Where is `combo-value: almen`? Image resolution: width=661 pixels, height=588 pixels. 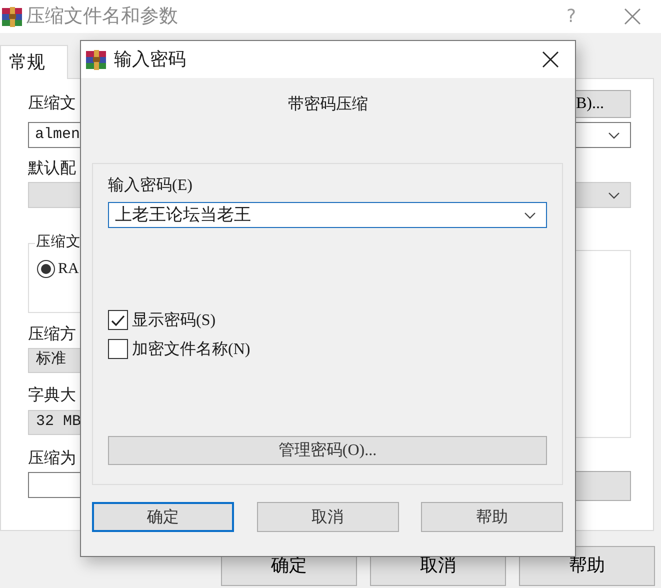
combo-value: almen is located at coordinates (57, 135).